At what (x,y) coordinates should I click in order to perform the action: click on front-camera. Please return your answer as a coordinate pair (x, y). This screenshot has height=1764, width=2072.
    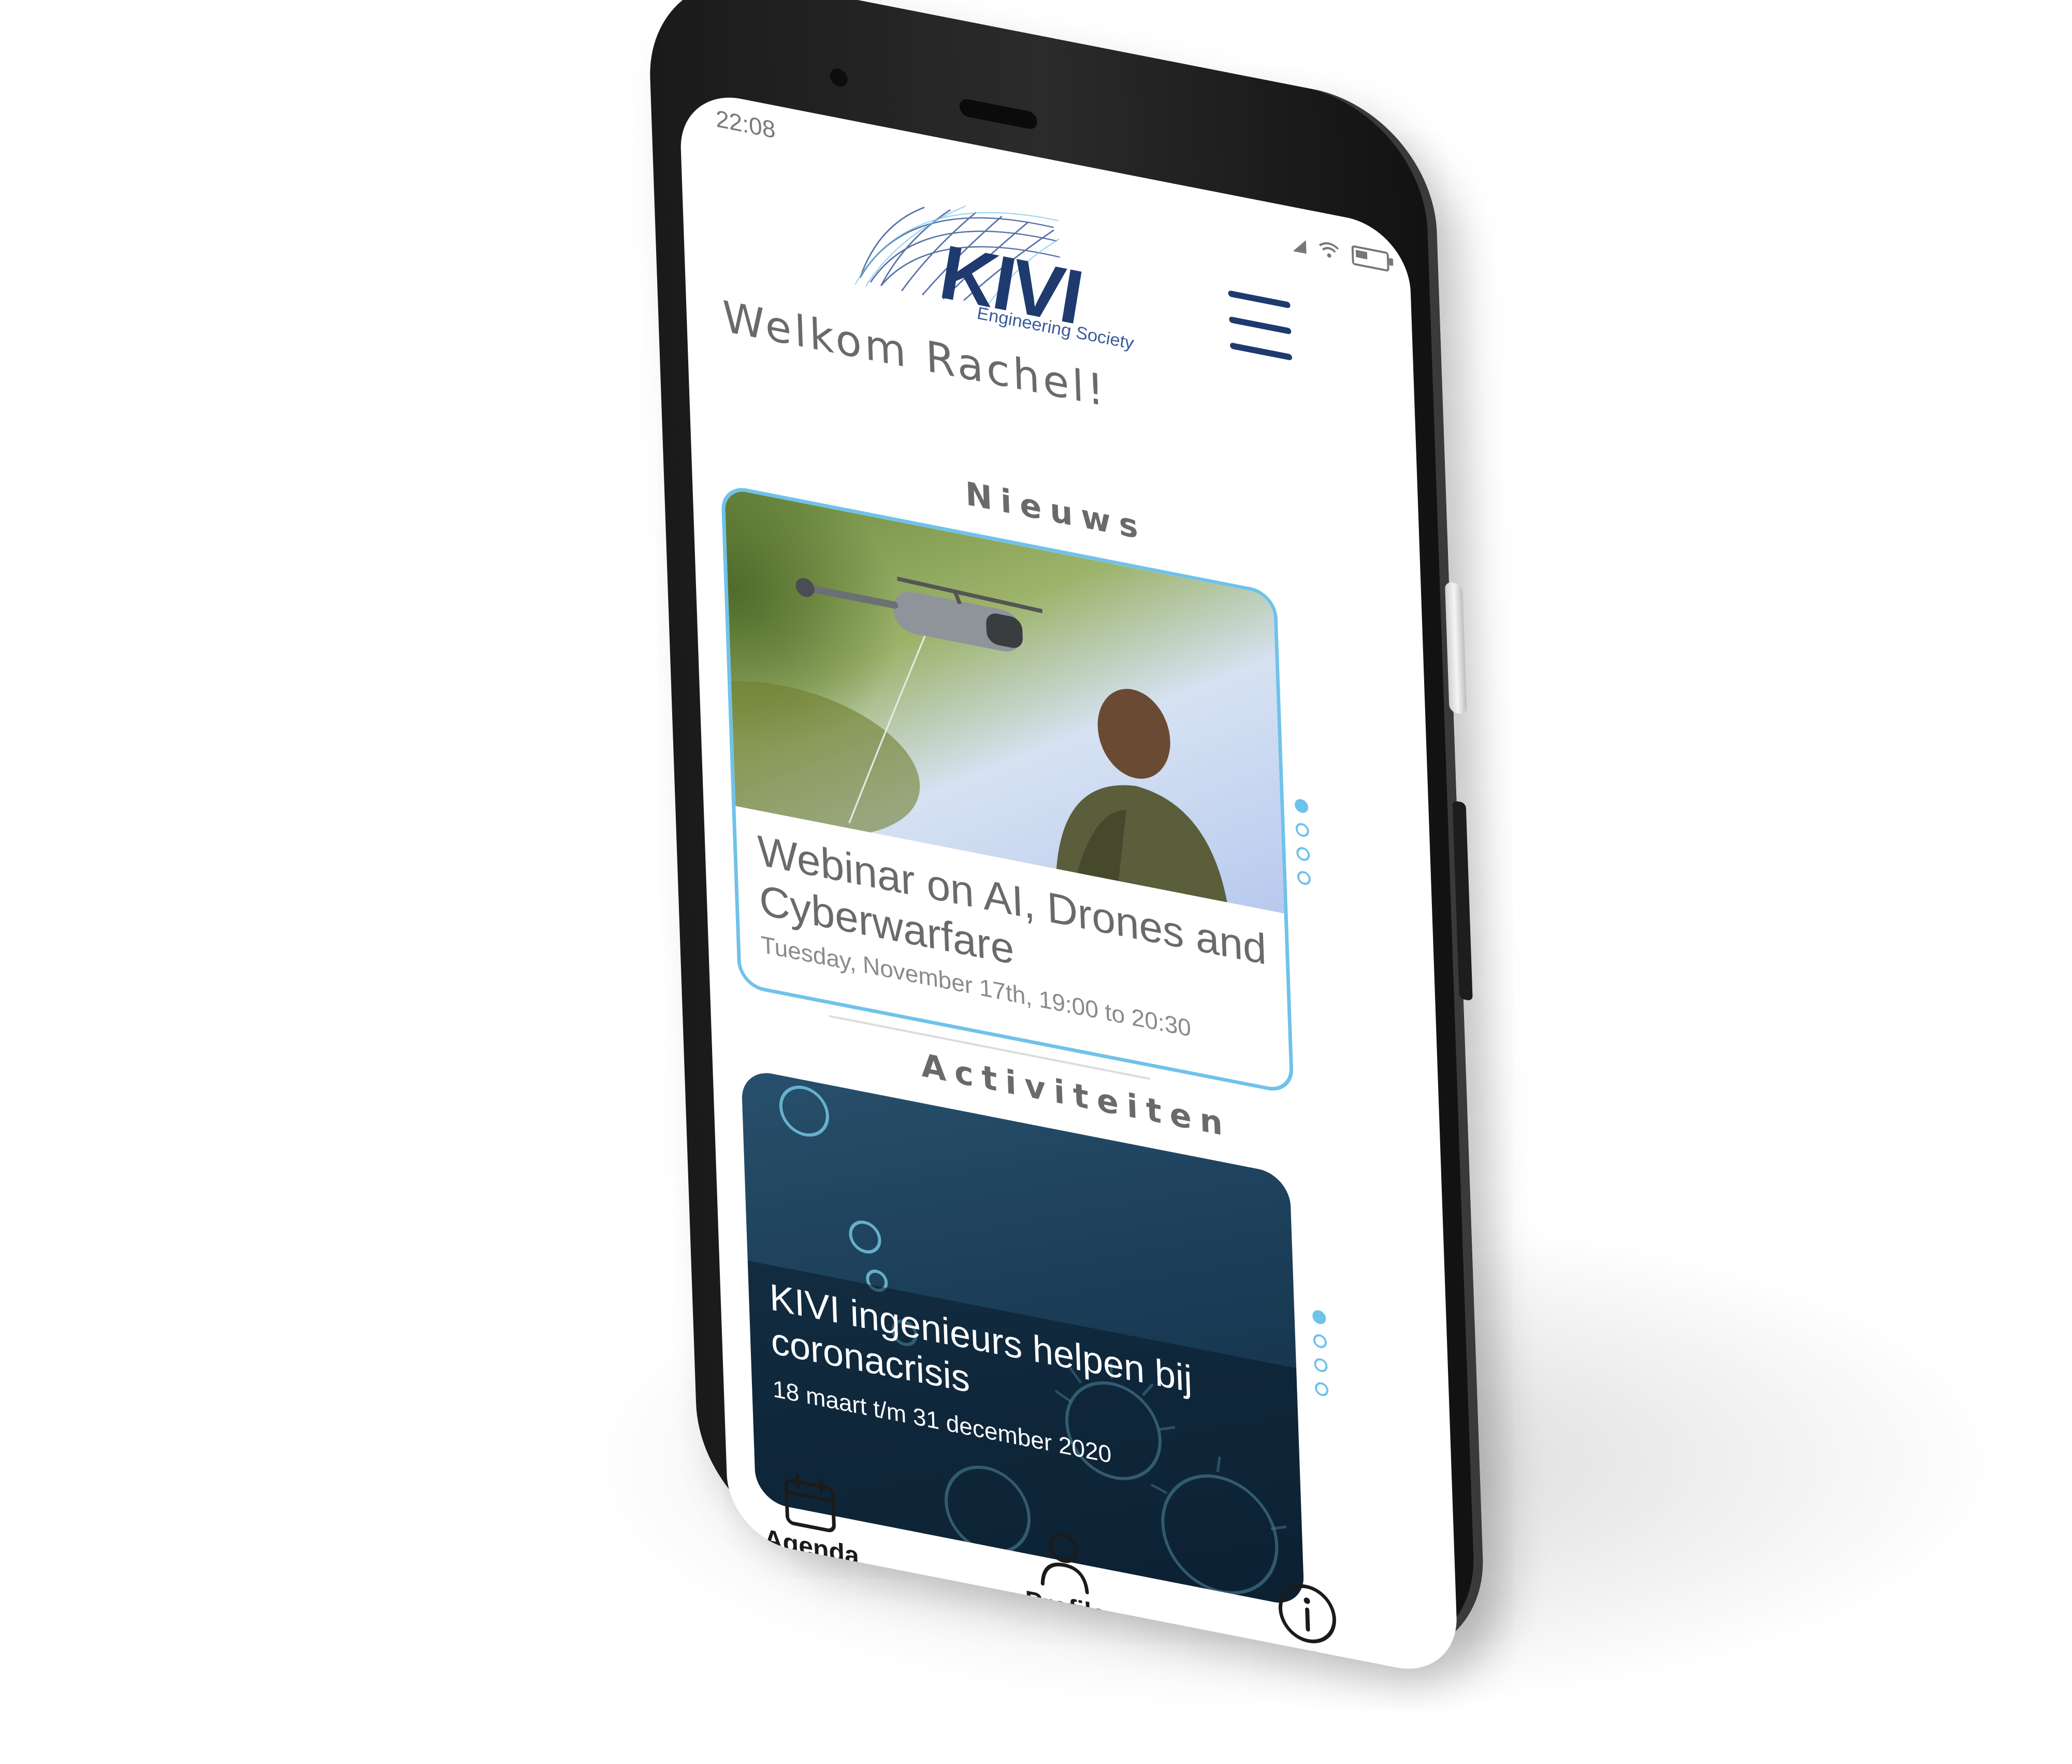
    Looking at the image, I should click on (839, 78).